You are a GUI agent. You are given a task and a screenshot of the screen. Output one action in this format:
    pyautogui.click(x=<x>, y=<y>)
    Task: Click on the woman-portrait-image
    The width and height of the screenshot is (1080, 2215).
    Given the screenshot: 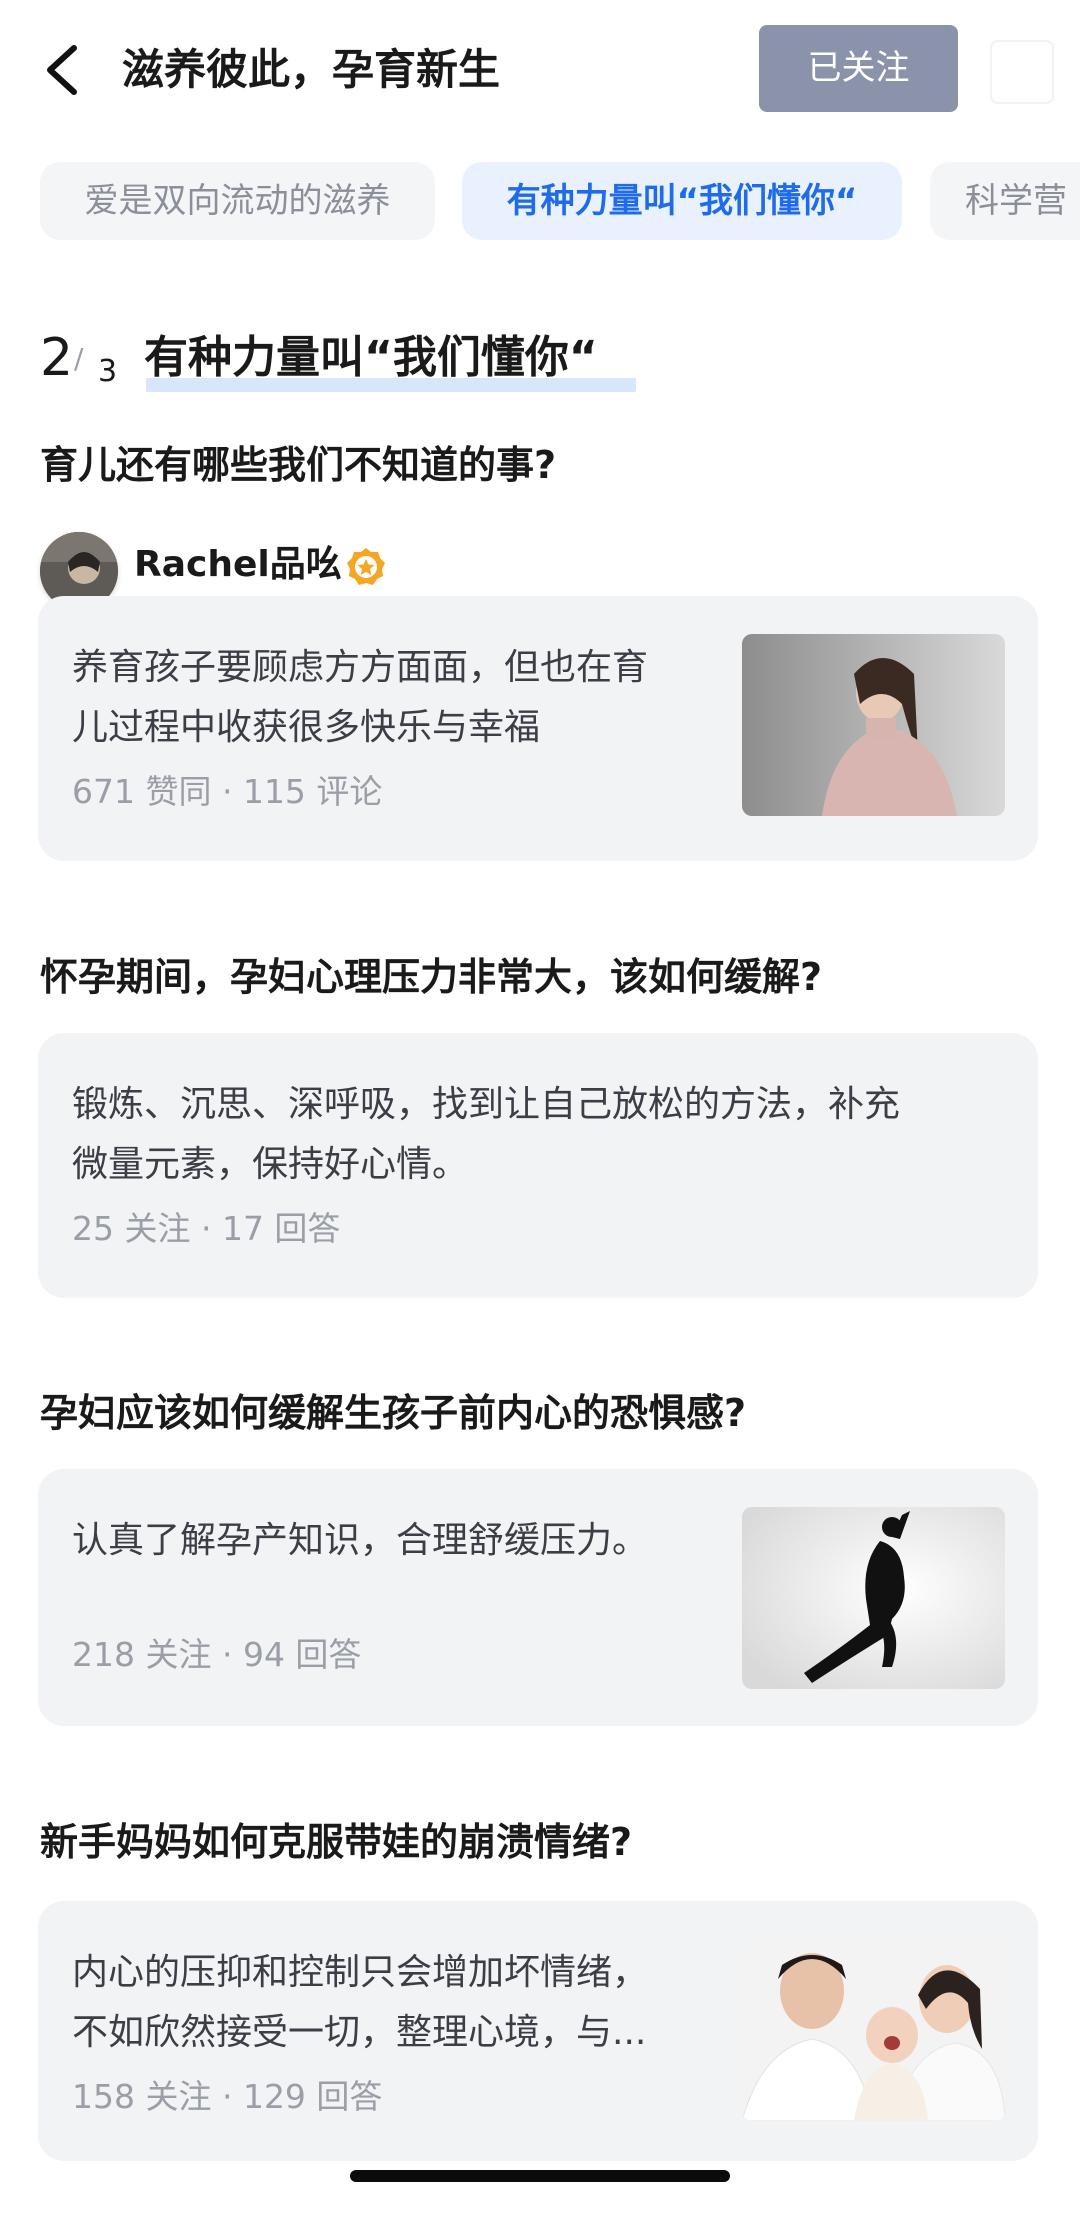 What is the action you would take?
    pyautogui.click(x=873, y=725)
    